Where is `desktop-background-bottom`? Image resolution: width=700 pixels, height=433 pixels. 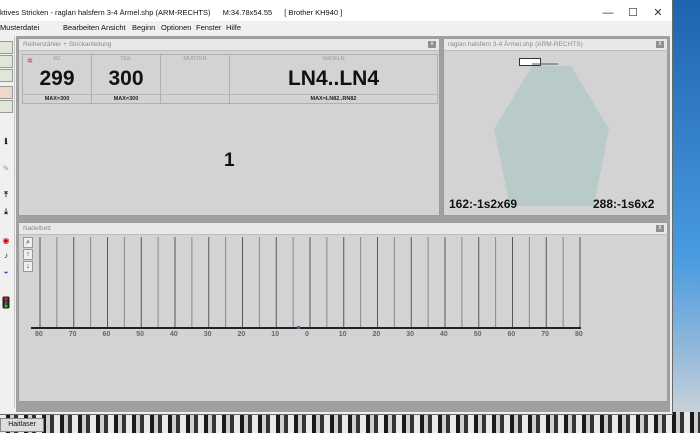 desktop-background-bottom is located at coordinates (350, 422).